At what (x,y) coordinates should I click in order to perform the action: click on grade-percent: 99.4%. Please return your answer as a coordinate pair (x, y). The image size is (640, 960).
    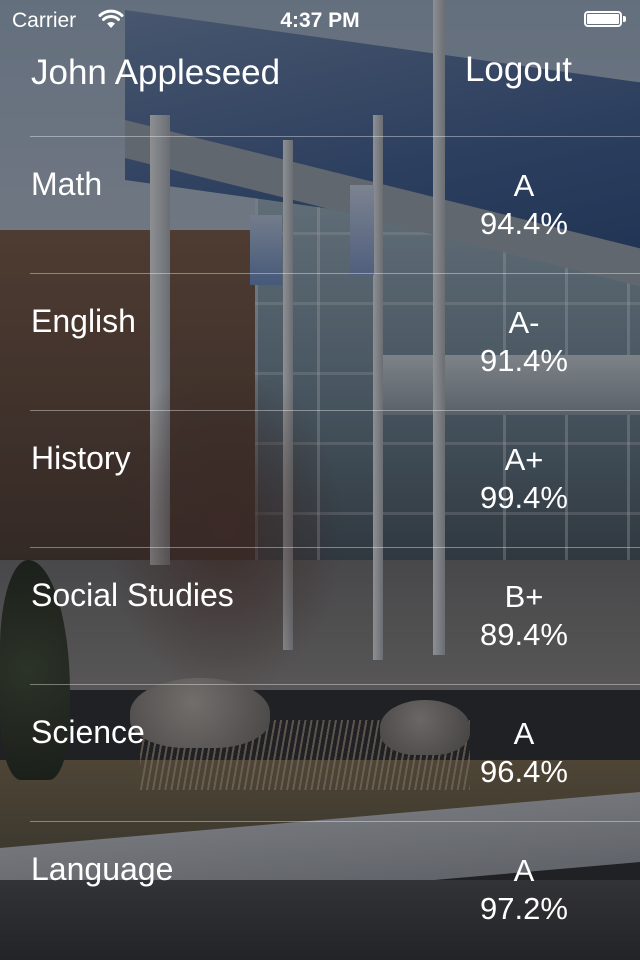
    Looking at the image, I should click on (524, 497).